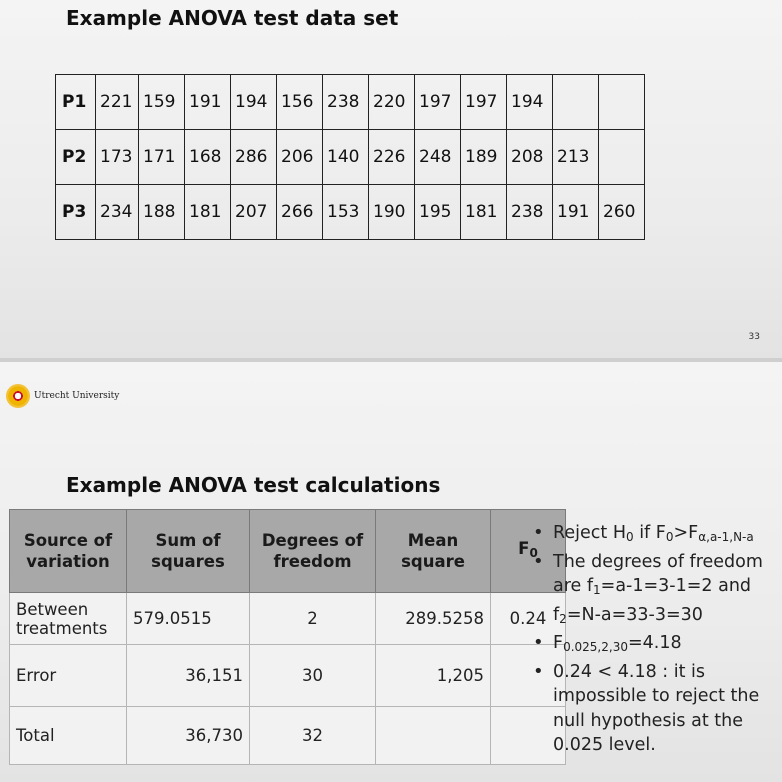 The height and width of the screenshot is (782, 782). What do you see at coordinates (161, 102) in the screenshot?
I see `table-cell: 159` at bounding box center [161, 102].